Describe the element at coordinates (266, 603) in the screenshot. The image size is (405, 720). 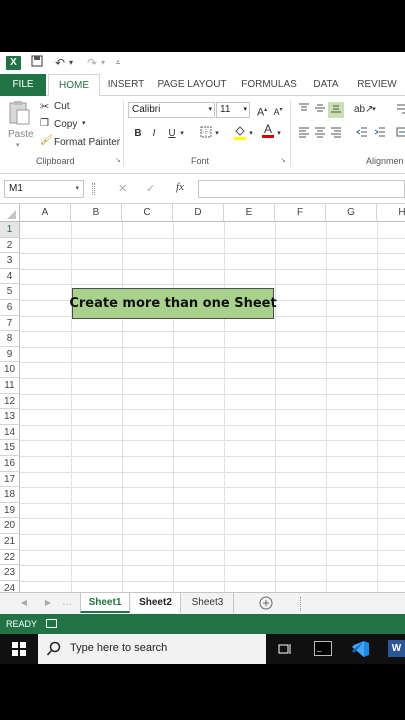
I see `new-sheet-icon` at that location.